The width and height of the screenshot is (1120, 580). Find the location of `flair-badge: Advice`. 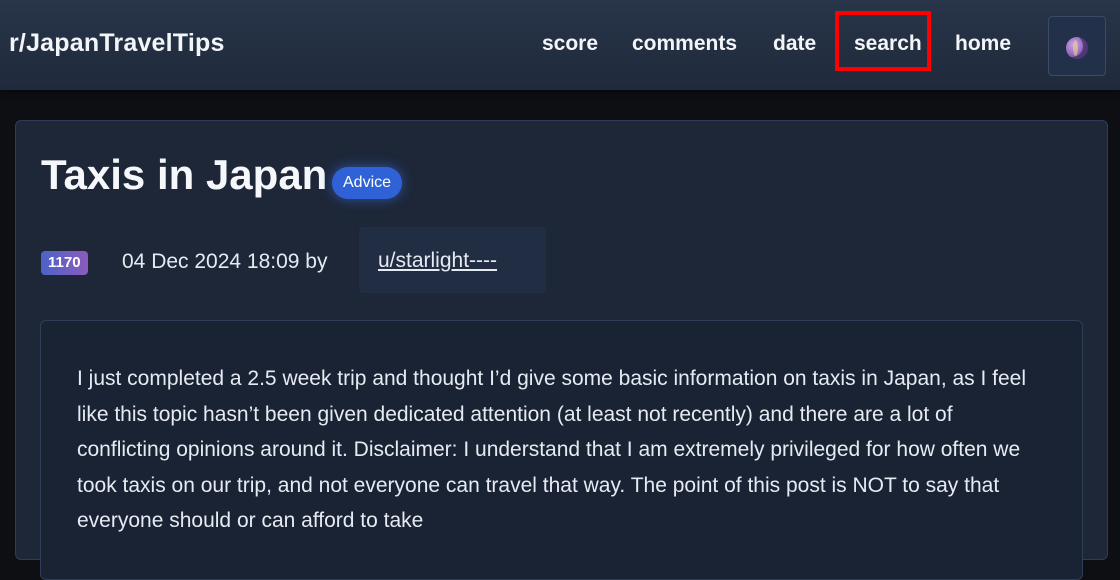

flair-badge: Advice is located at coordinates (367, 183).